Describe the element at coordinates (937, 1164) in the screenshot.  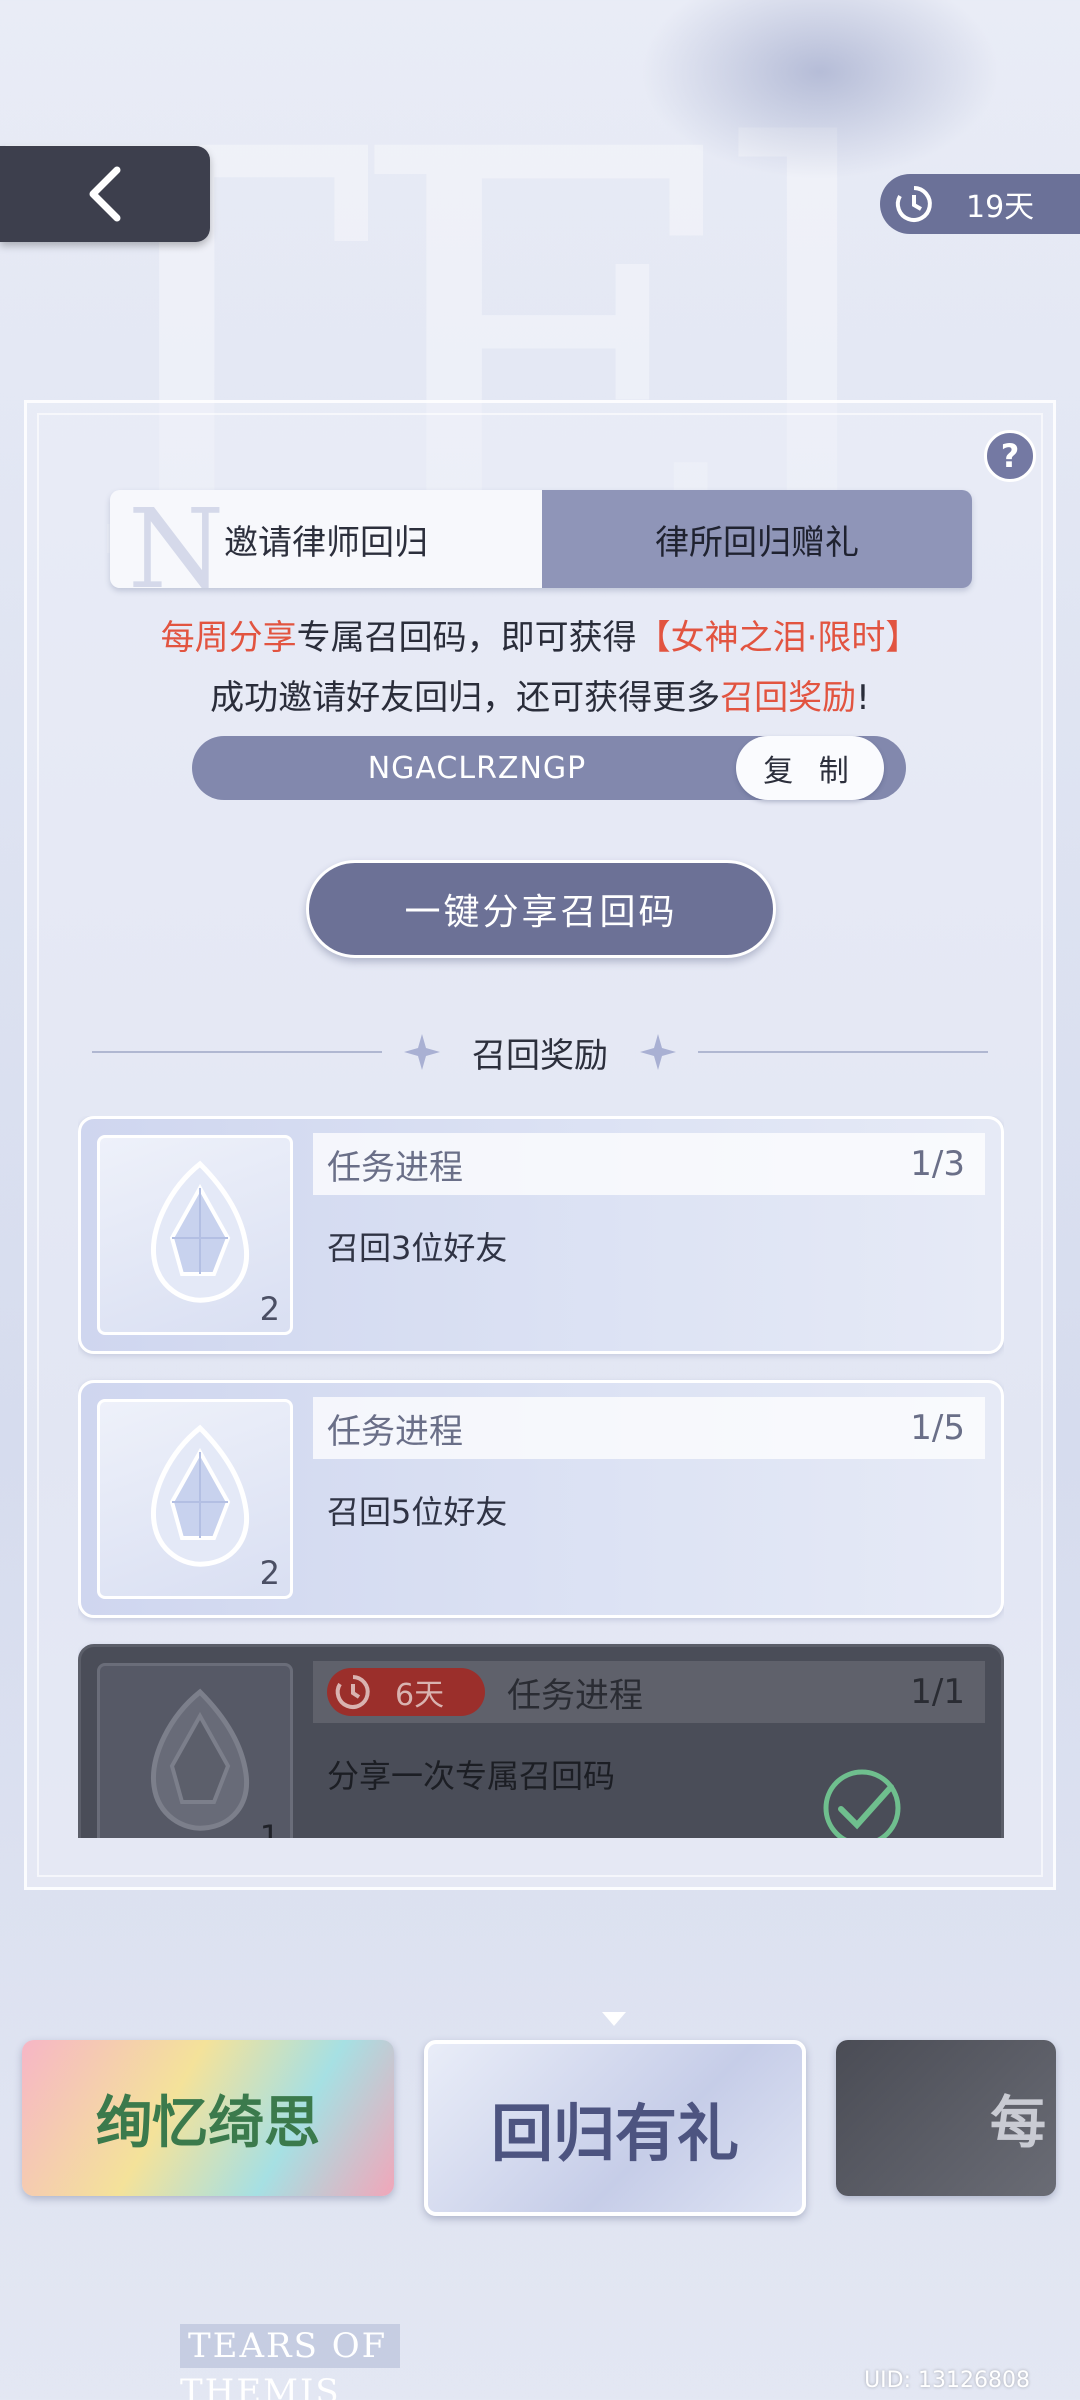
I see `task-progress: 1/3` at that location.